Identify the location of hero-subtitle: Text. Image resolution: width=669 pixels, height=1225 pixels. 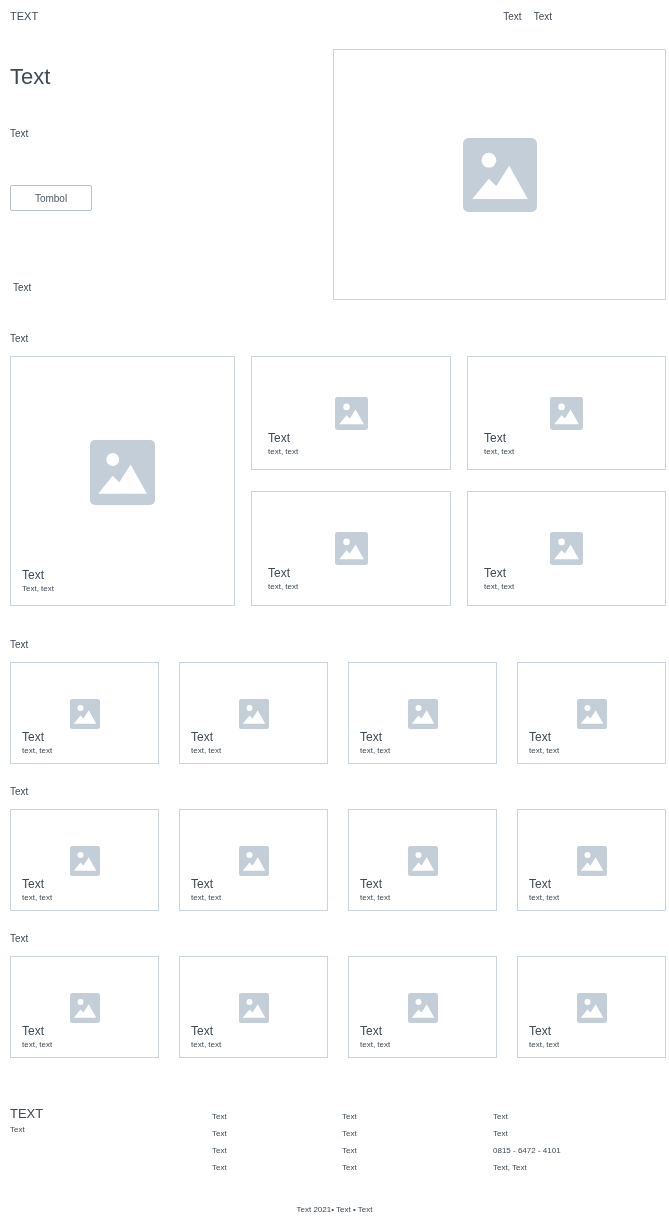
(19, 134).